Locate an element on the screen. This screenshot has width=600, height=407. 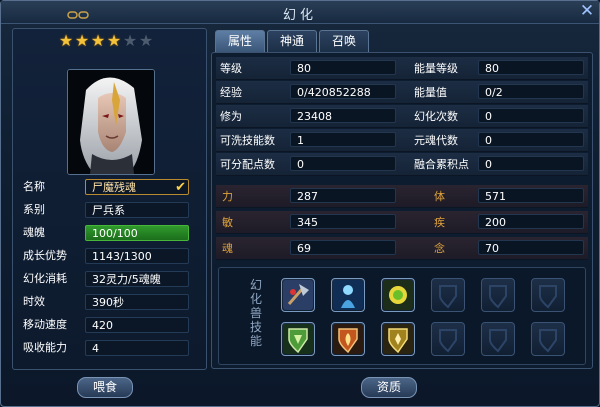
gold-shield-skill-icon is located at coordinates (398, 339).